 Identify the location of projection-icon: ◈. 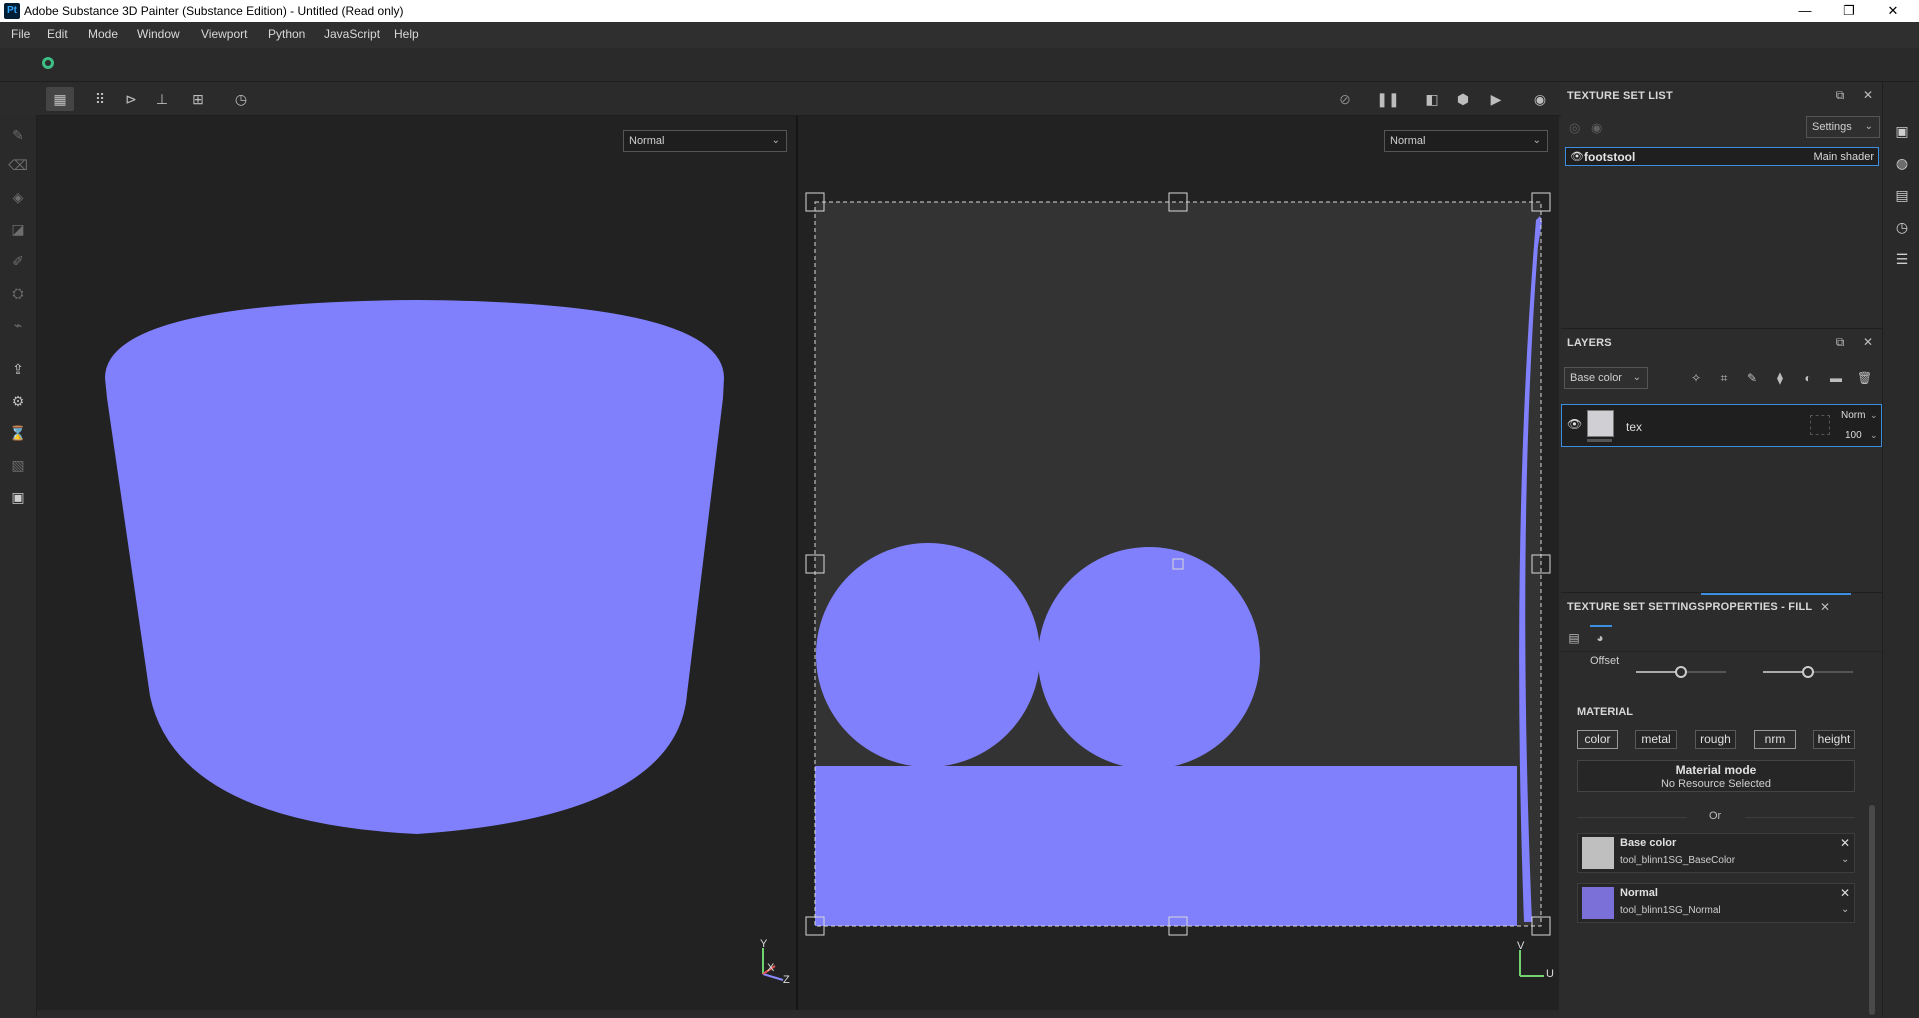
(18, 197).